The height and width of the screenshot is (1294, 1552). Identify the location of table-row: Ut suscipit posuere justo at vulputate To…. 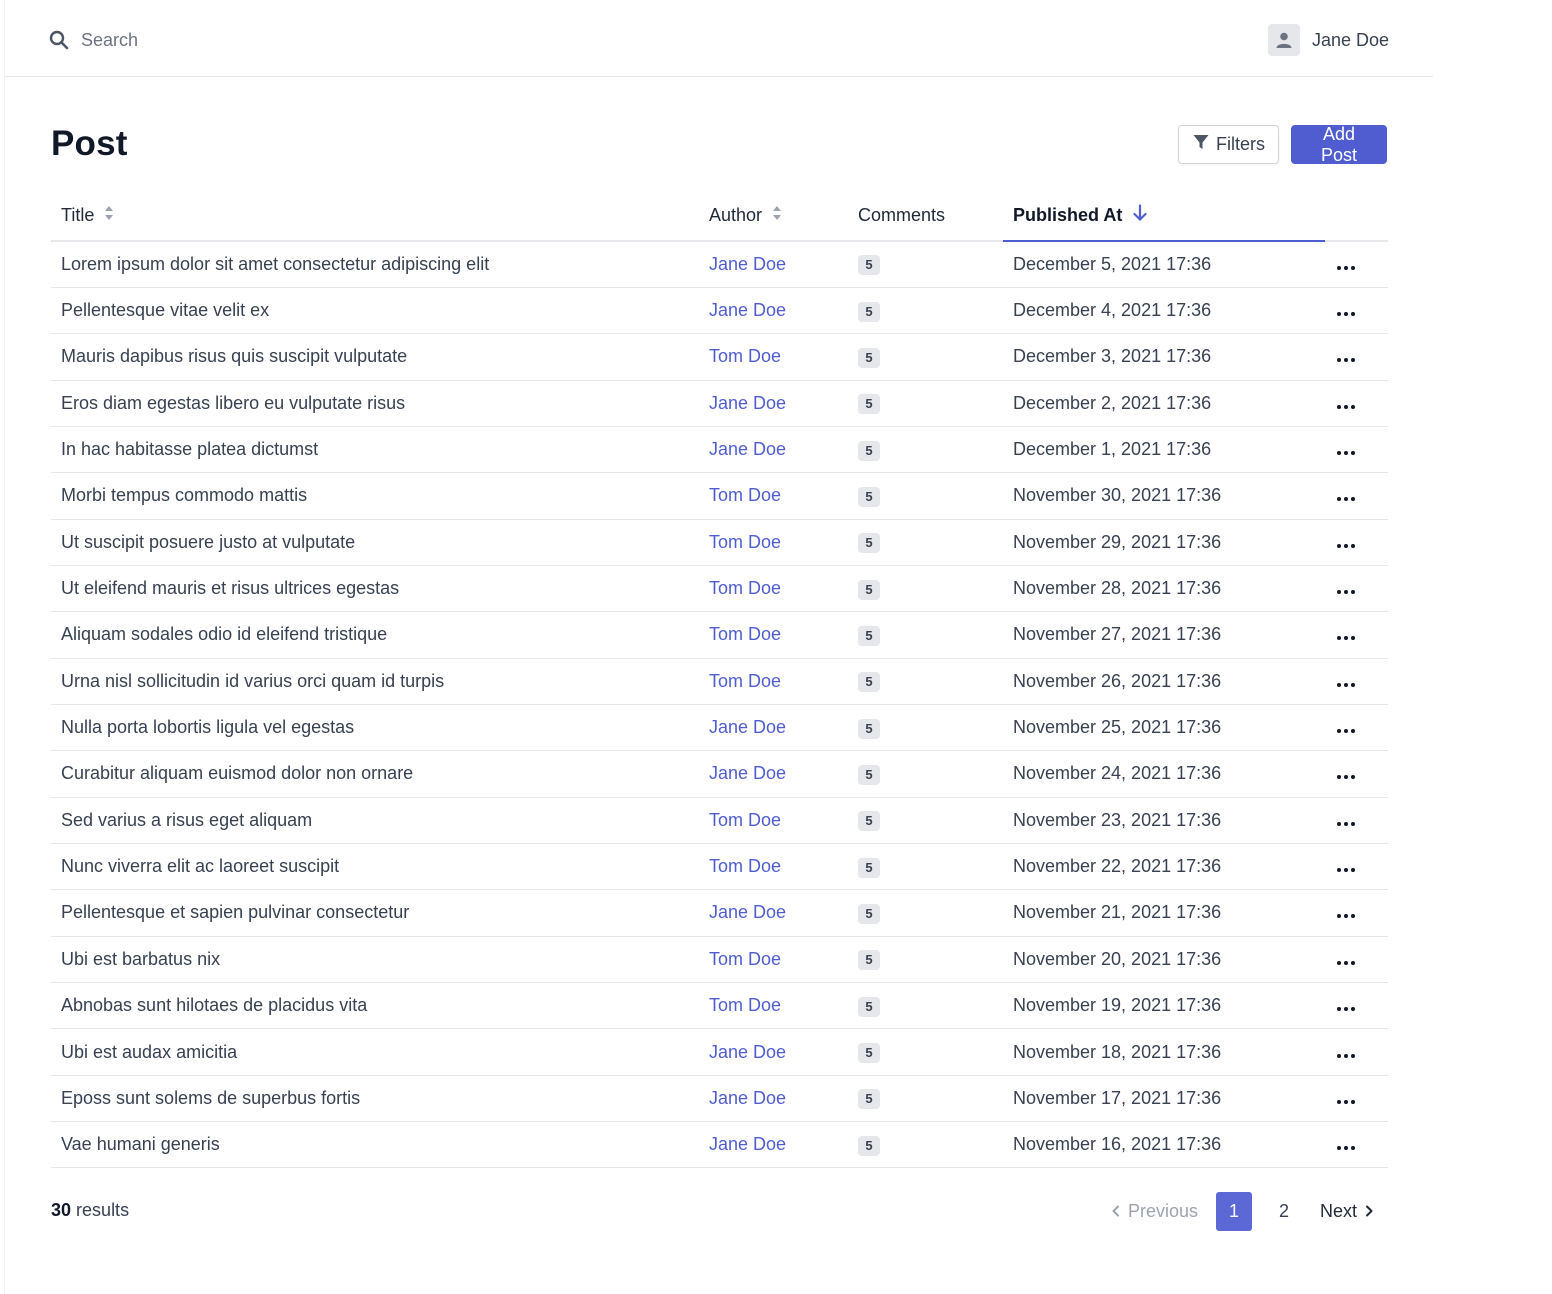
(719, 542).